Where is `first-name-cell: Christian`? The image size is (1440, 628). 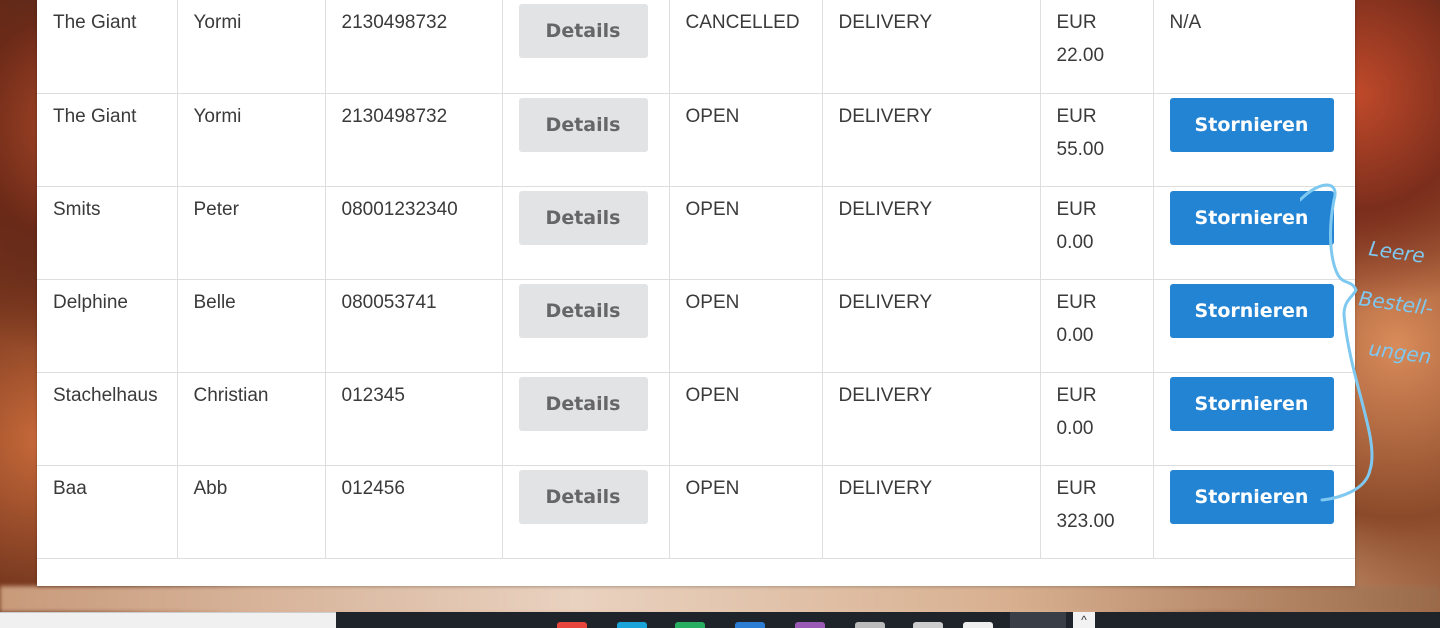
first-name-cell: Christian is located at coordinates (251, 418).